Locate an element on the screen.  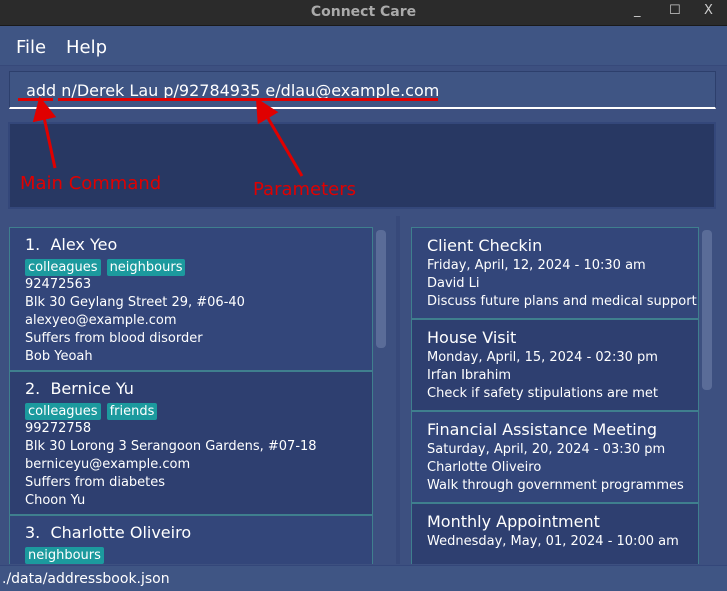
event-title: Financial Assistance Meeting is located at coordinates (542, 429).